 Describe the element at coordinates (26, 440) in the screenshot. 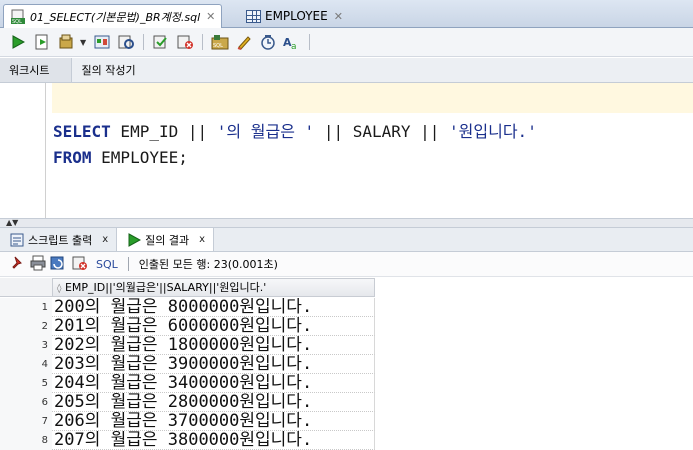

I see `row-number: 8` at that location.